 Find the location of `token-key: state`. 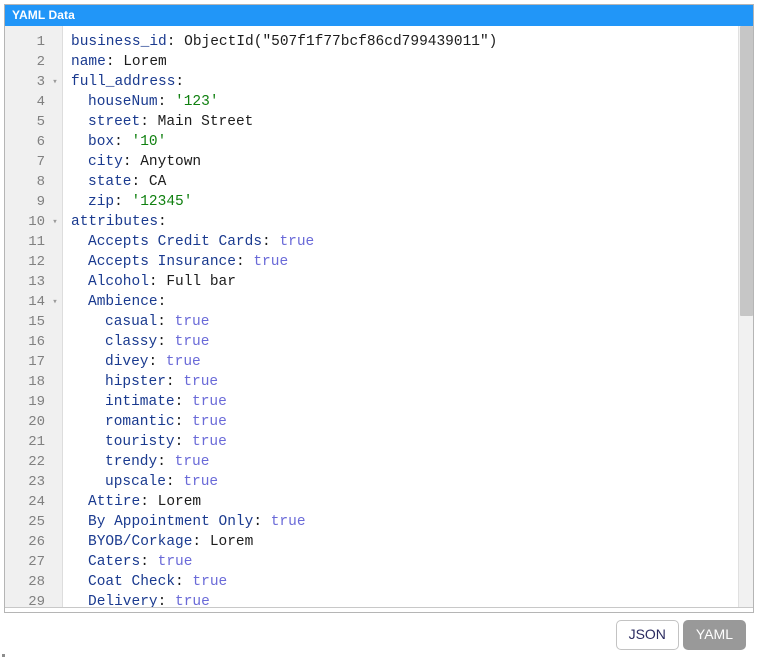

token-key: state is located at coordinates (110, 182).